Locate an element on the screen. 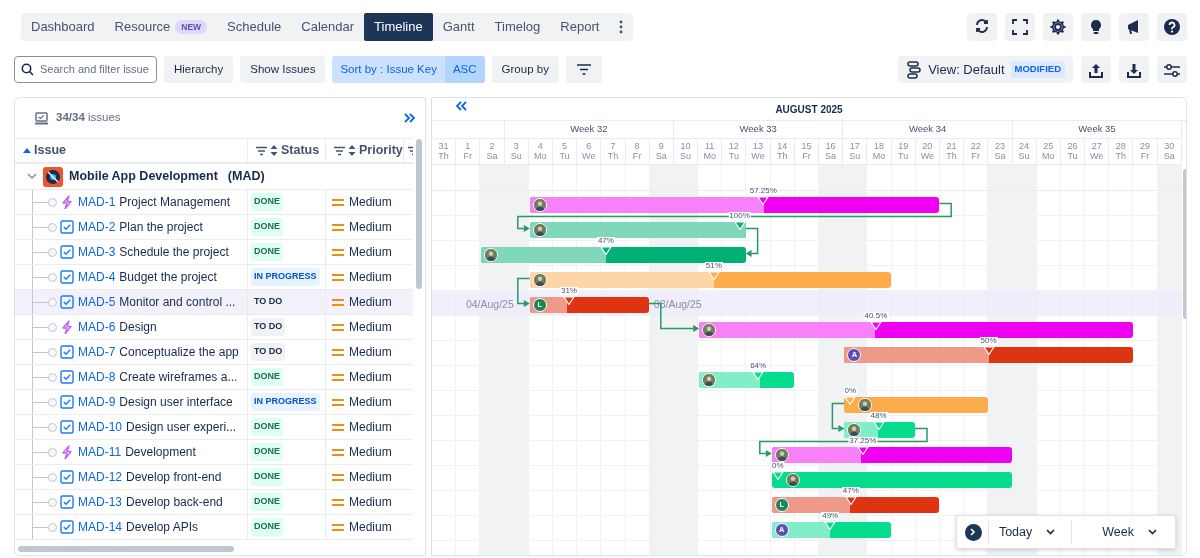  nav-tab: Timelog is located at coordinates (517, 27).